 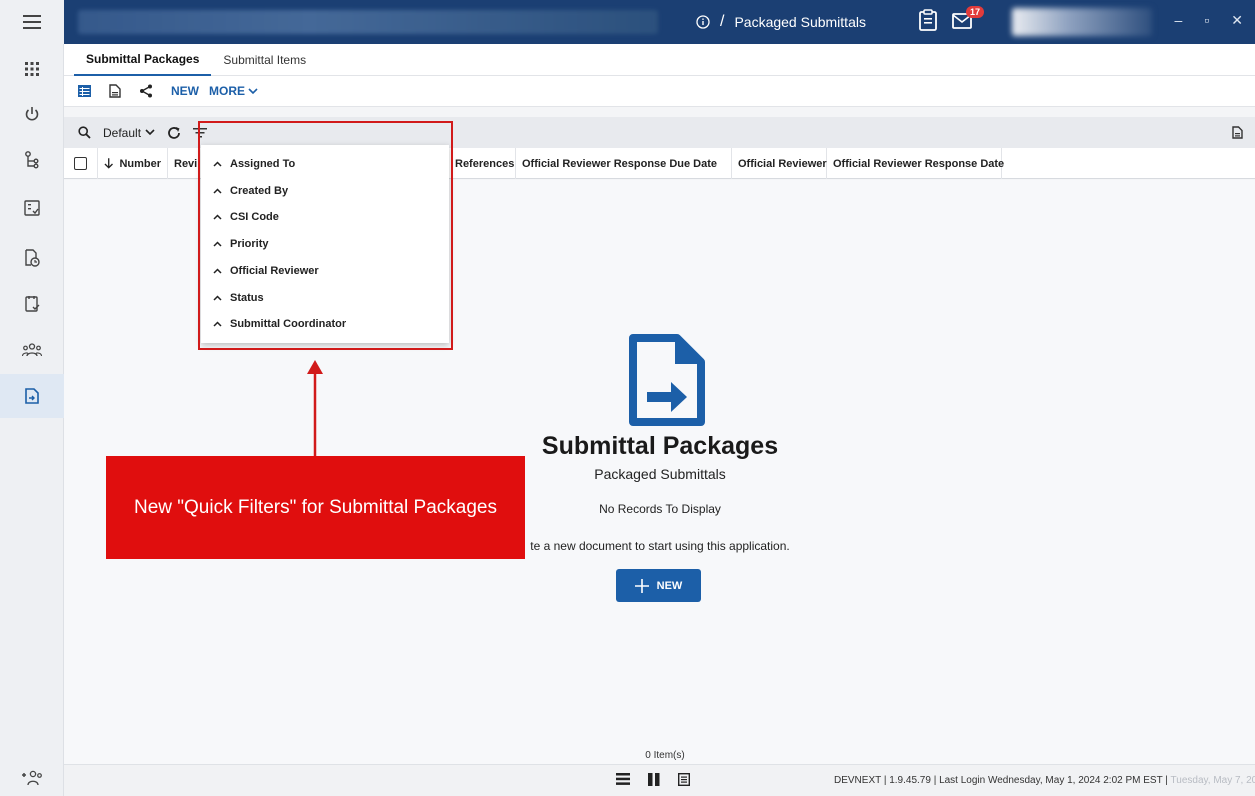 What do you see at coordinates (264, 60) in the screenshot?
I see `tab-submittal-items: Submittal Items` at bounding box center [264, 60].